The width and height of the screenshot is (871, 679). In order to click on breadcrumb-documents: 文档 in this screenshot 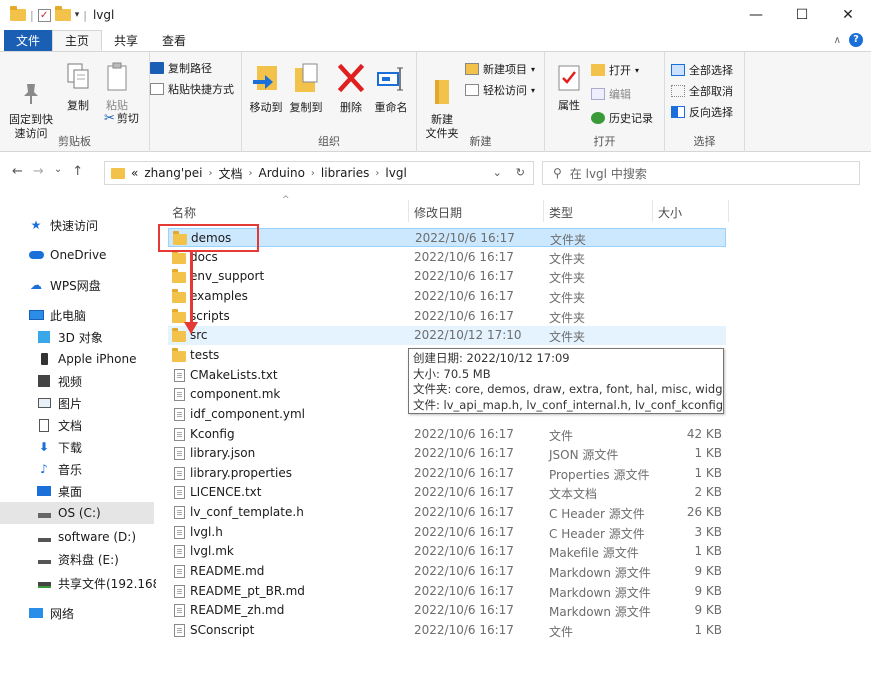, I will do `click(230, 173)`.